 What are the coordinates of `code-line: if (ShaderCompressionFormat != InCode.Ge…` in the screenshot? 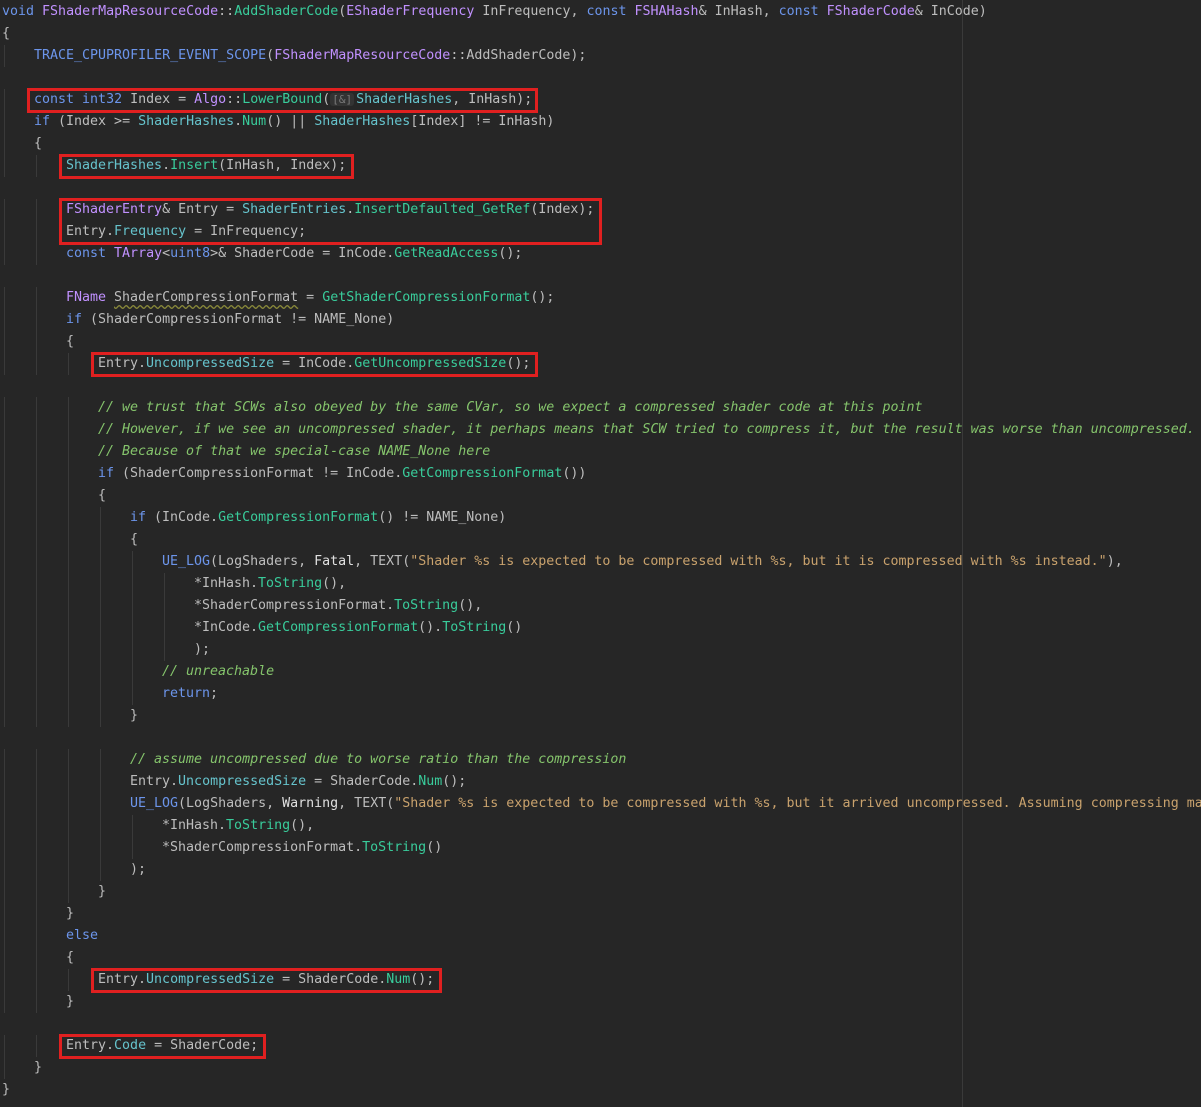 It's located at (600, 474).